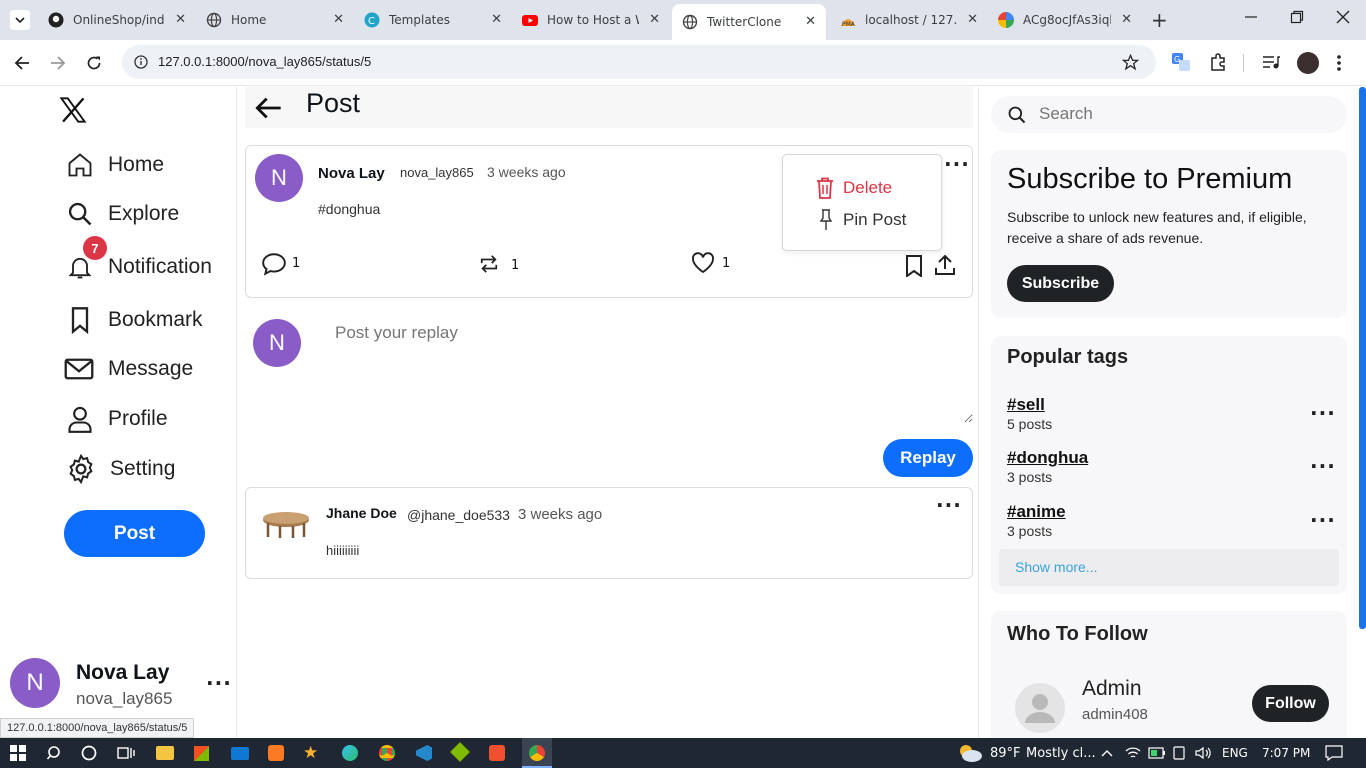 The height and width of the screenshot is (768, 1366). What do you see at coordinates (970, 753) in the screenshot?
I see `weather-cloud-icon` at bounding box center [970, 753].